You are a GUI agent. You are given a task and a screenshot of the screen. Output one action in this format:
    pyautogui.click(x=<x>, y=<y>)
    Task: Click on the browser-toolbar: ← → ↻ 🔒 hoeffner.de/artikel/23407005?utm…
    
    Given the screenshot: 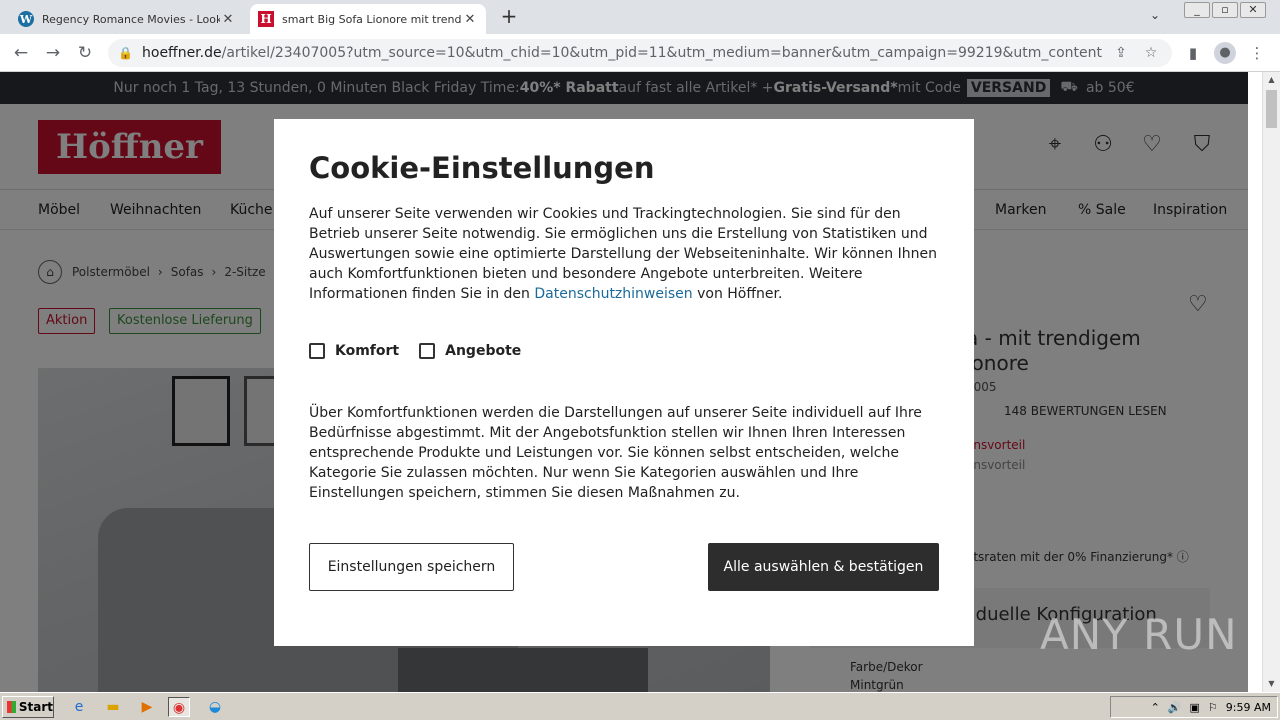 What is the action you would take?
    pyautogui.click(x=640, y=53)
    